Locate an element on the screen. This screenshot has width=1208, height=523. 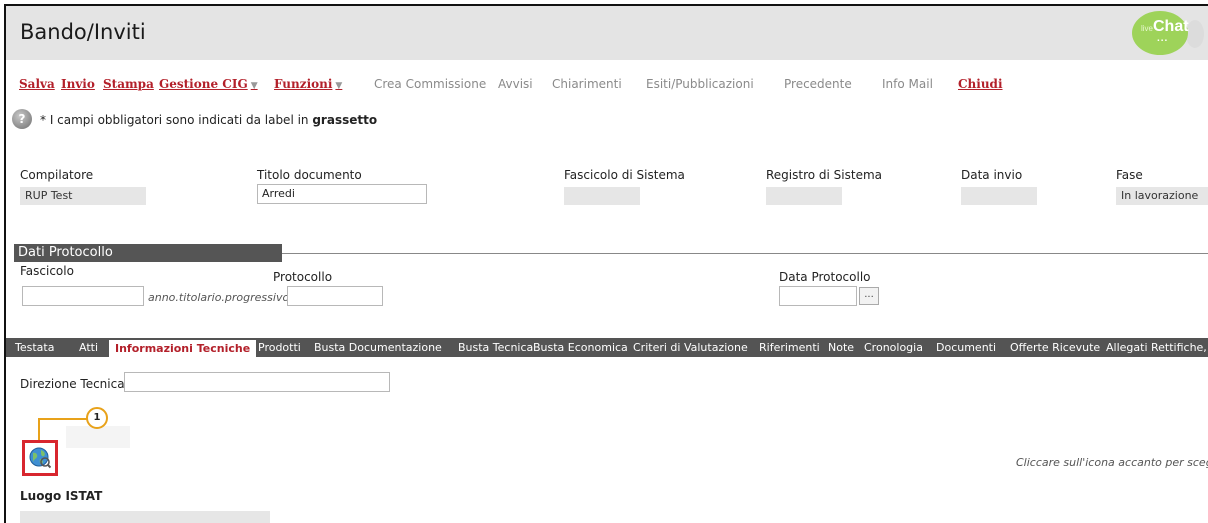
tab-atti: Atti is located at coordinates (88, 347).